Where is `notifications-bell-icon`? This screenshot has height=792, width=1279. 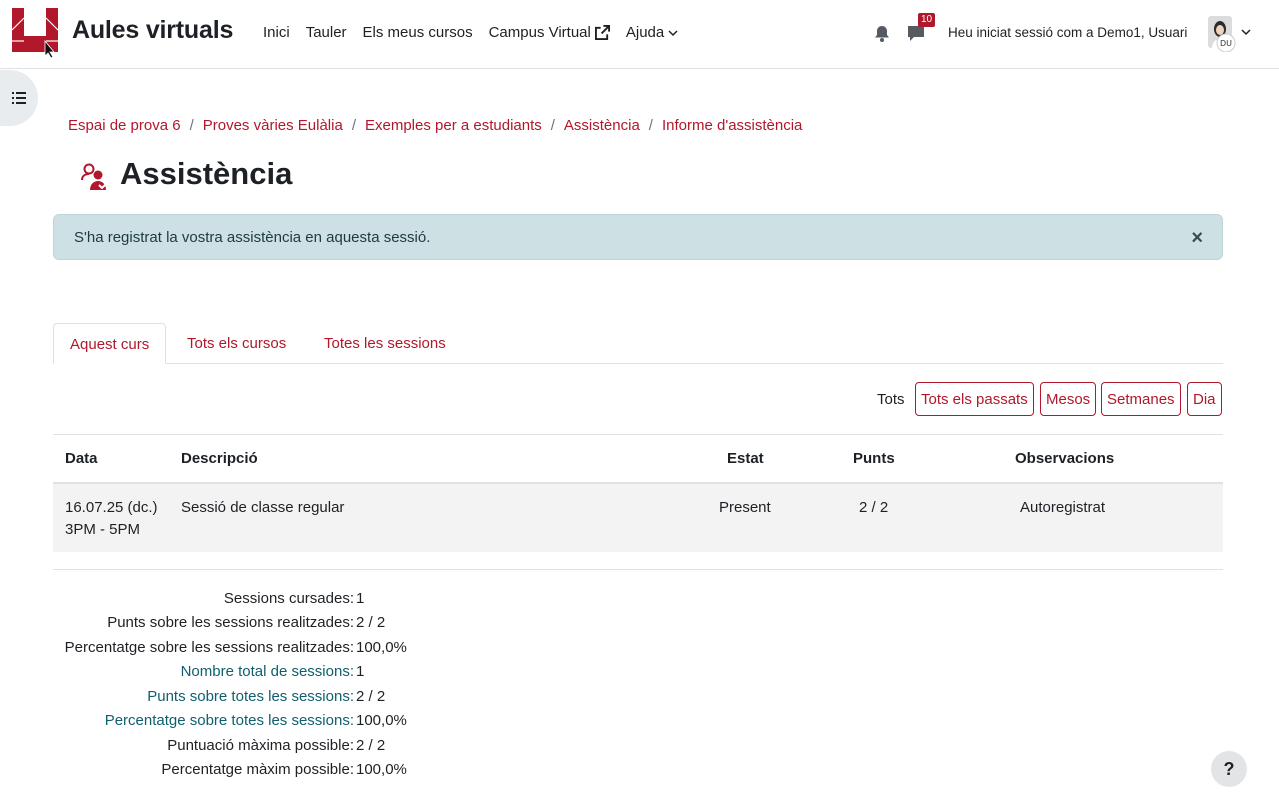
notifications-bell-icon is located at coordinates (882, 33).